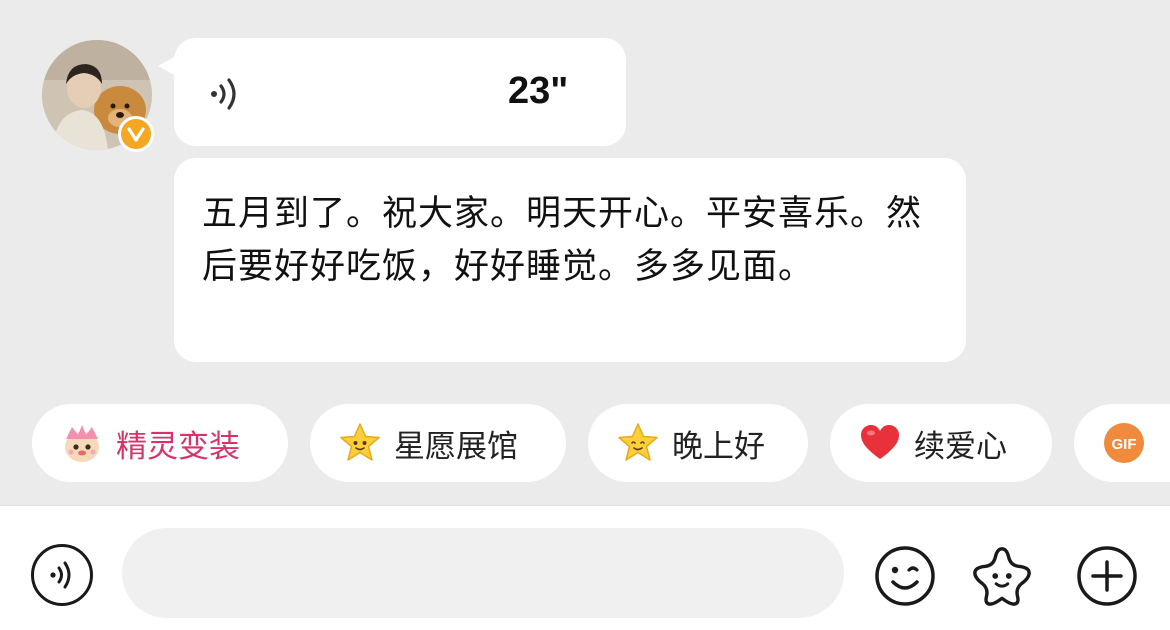 This screenshot has height=630, width=1170. What do you see at coordinates (98, 96) in the screenshot?
I see `sender-avatar` at bounding box center [98, 96].